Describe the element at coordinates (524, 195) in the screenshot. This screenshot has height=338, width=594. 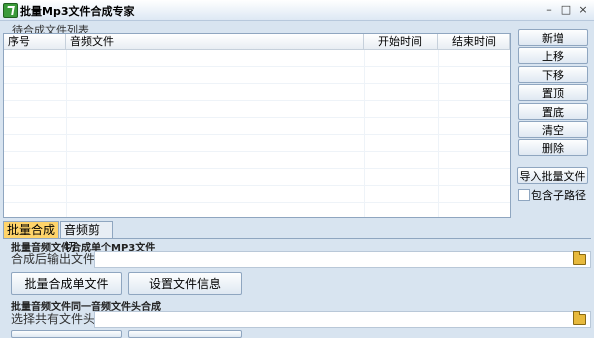
I see `include-subdirs-checkbox` at that location.